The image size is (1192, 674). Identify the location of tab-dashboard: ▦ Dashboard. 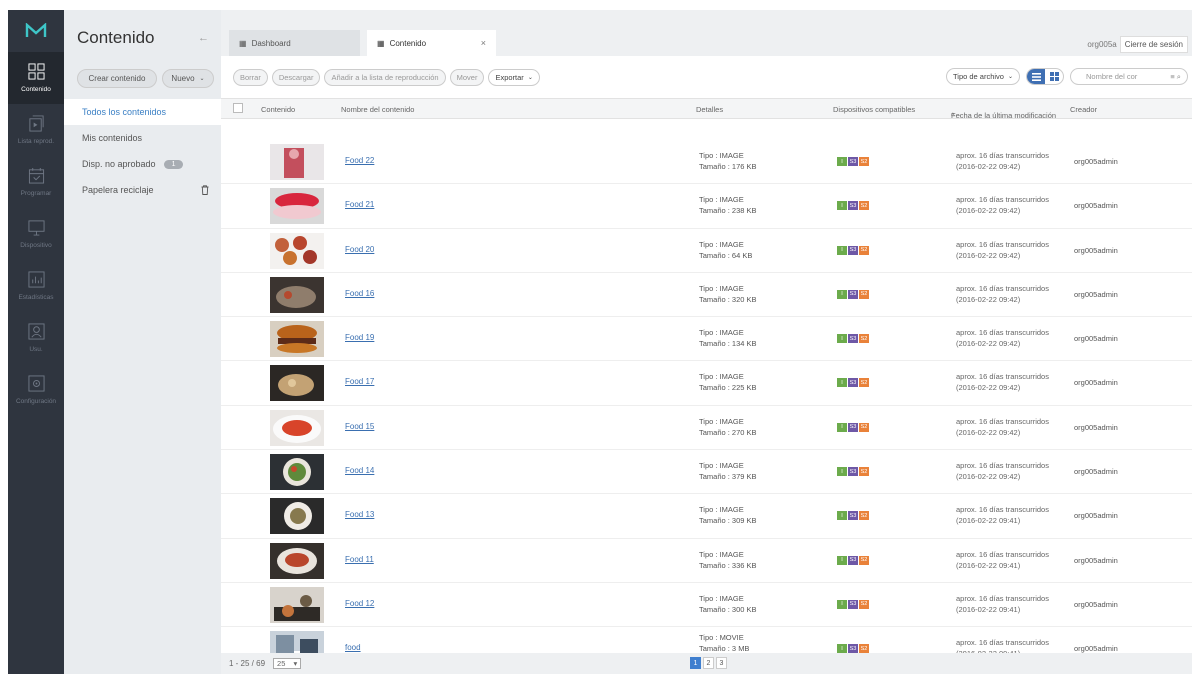
(294, 43).